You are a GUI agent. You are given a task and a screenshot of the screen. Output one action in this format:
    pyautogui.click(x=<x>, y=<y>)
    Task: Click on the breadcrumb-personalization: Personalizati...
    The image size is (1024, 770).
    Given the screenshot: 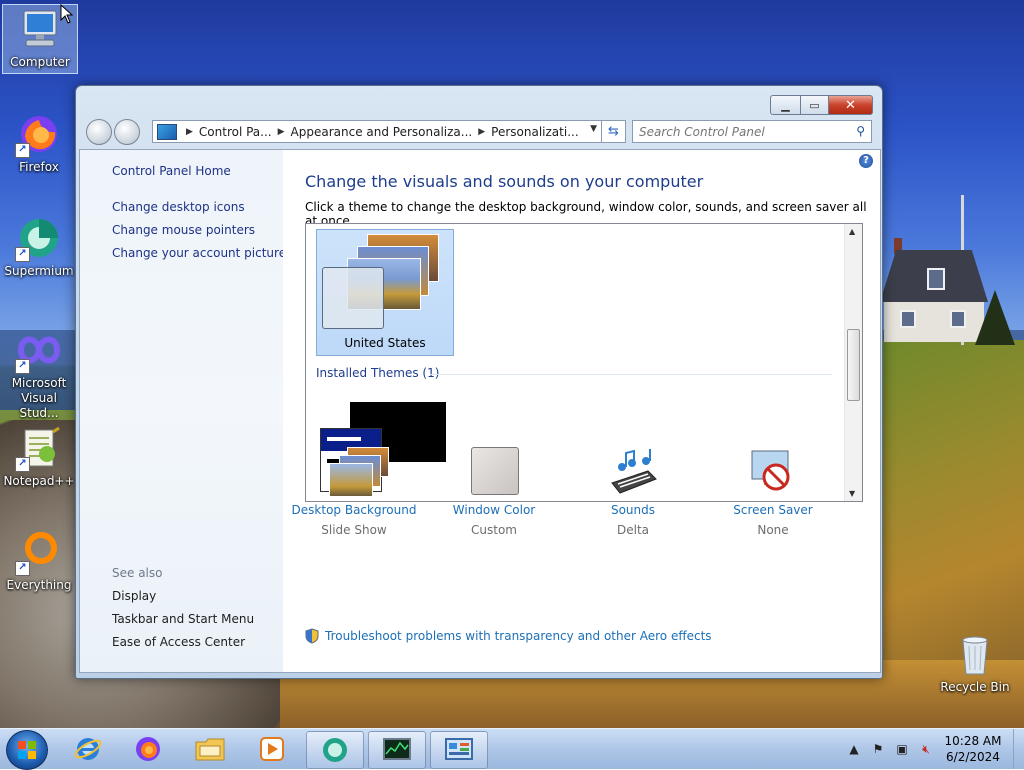 What is the action you would take?
    pyautogui.click(x=534, y=132)
    